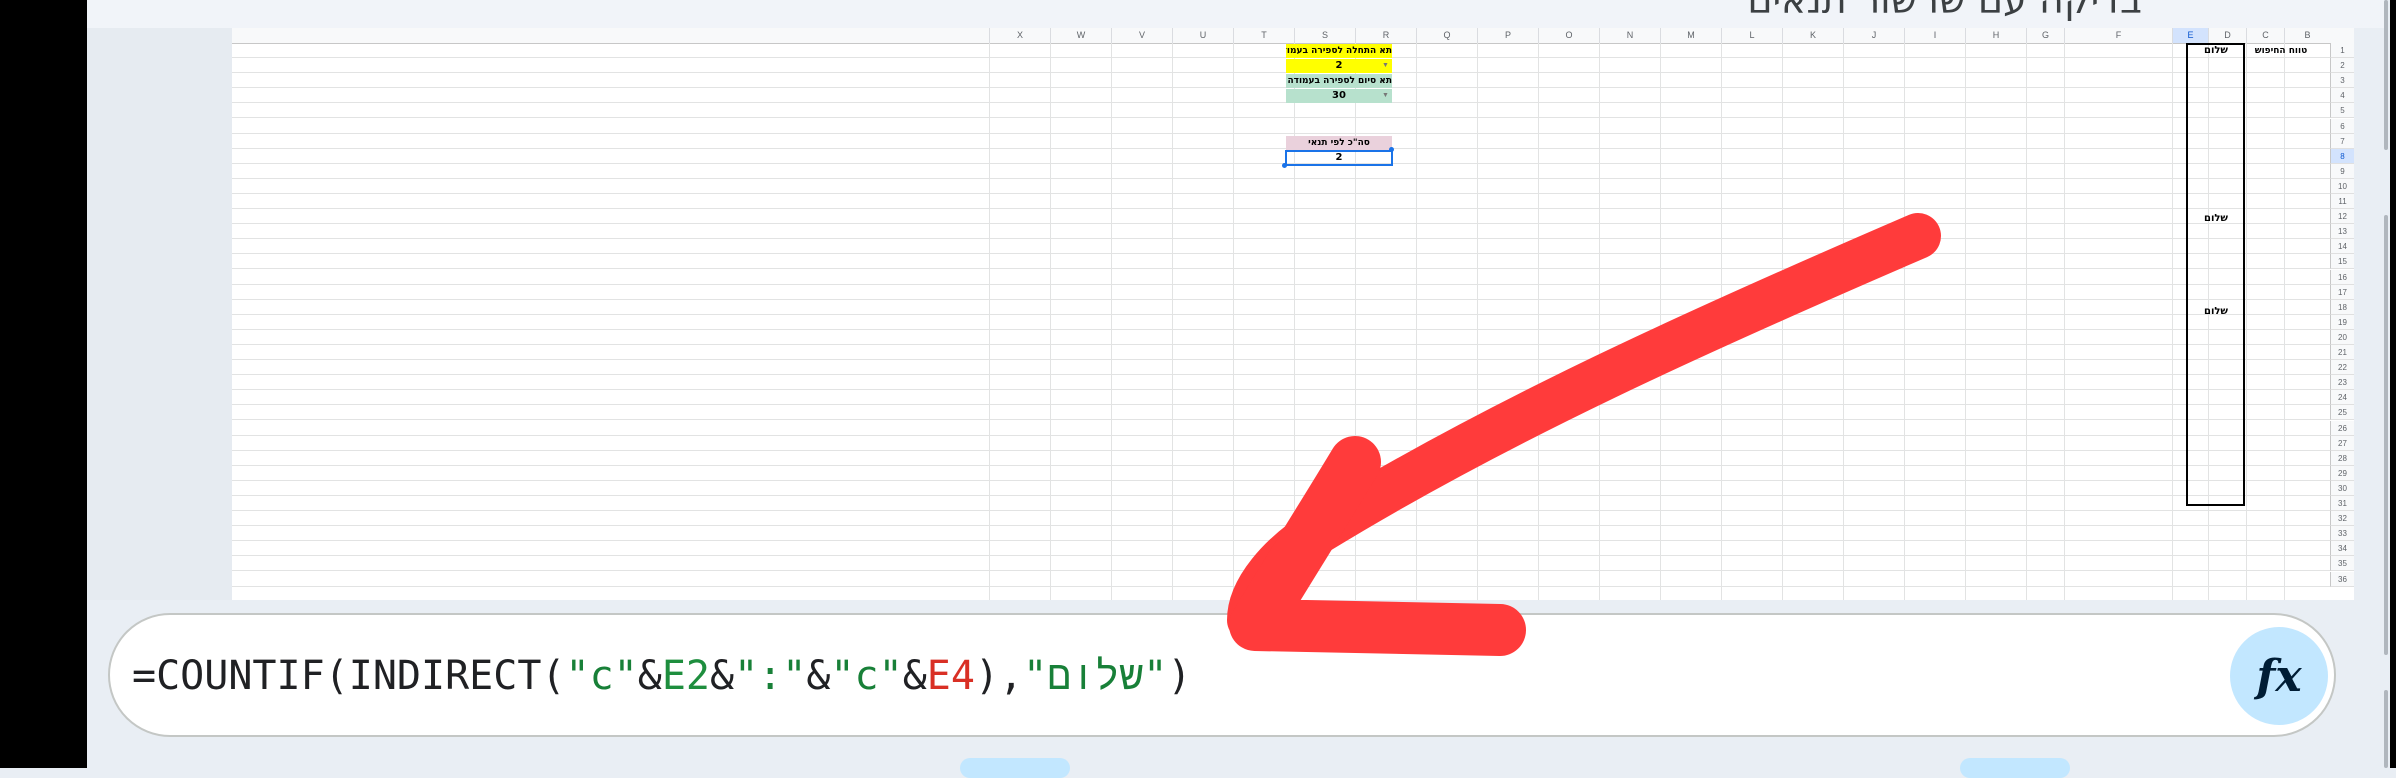 The image size is (2396, 778). What do you see at coordinates (1339, 66) in the screenshot?
I see `cell-e2: 2` at bounding box center [1339, 66].